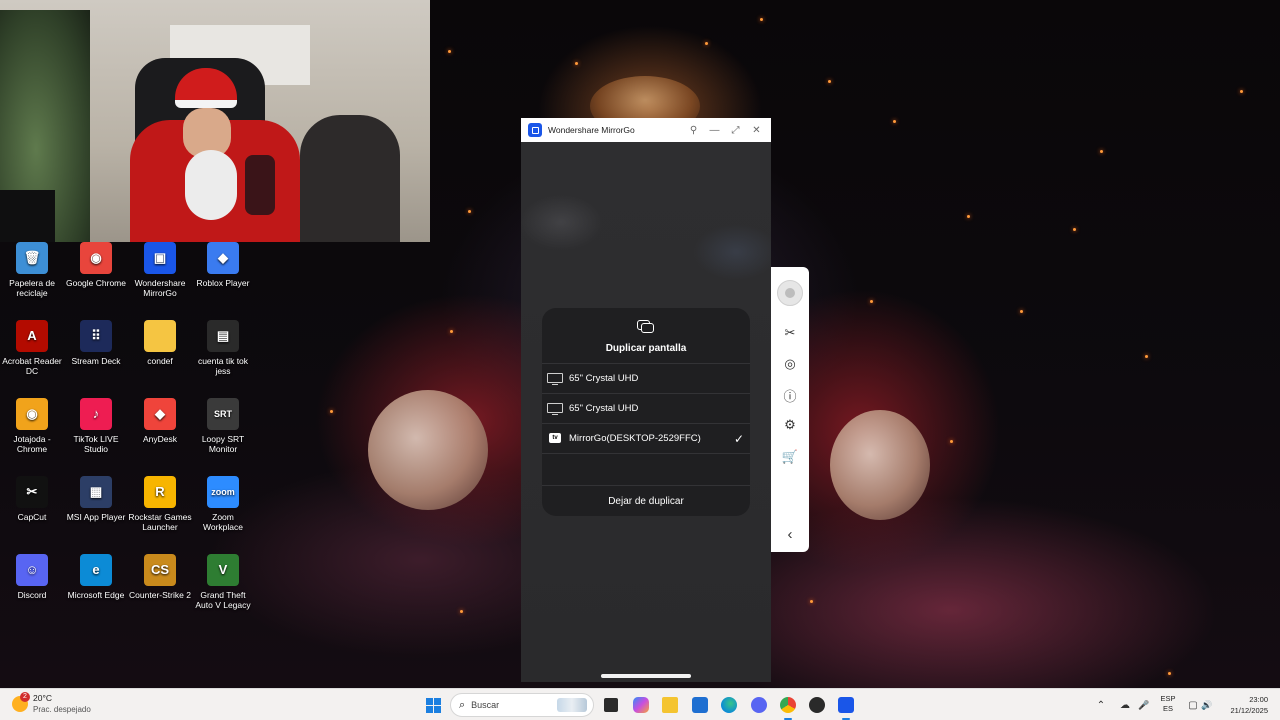  Describe the element at coordinates (160, 258) in the screenshot. I see `desktop-app-icon: ▣` at that location.